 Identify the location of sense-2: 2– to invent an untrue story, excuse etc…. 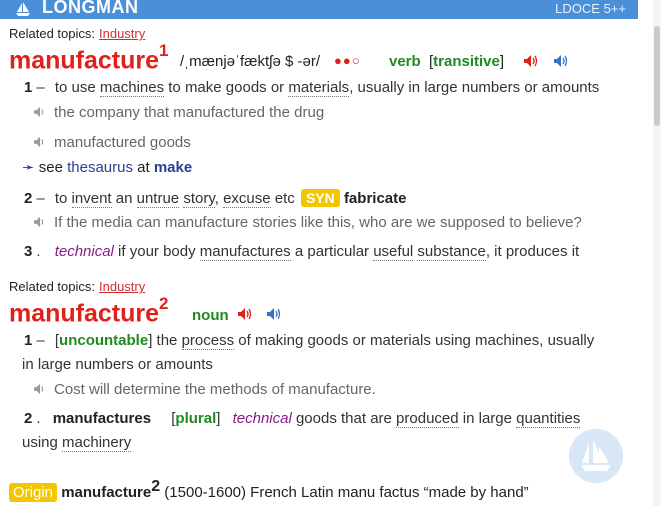
(215, 198).